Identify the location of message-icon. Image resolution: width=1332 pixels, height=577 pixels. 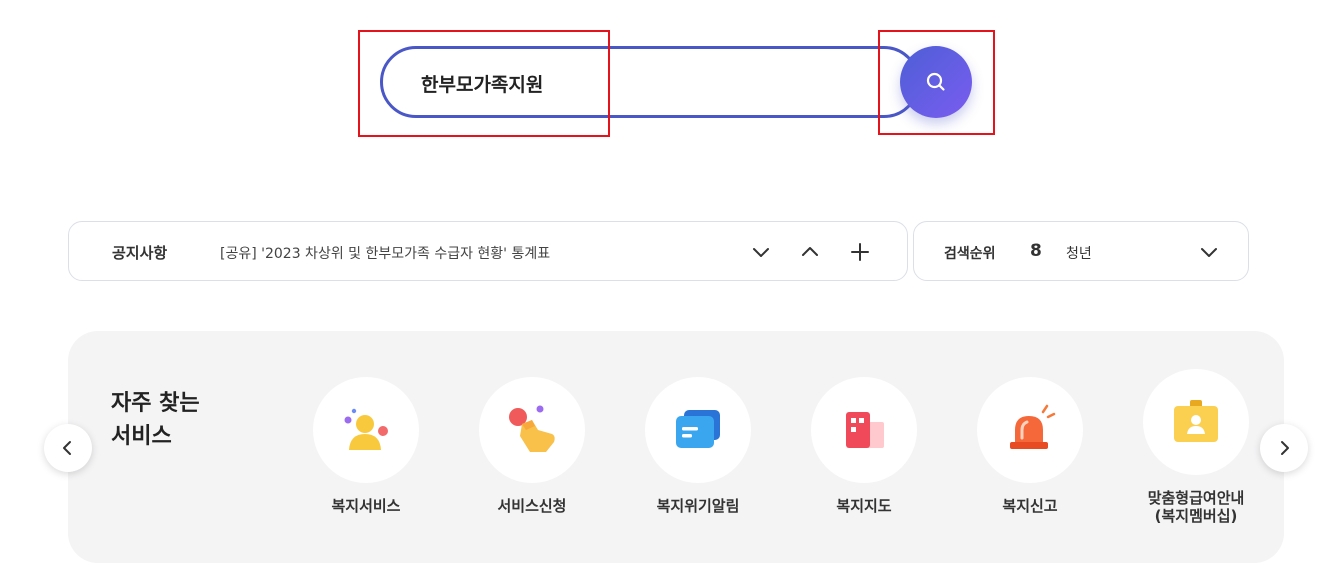
(698, 429).